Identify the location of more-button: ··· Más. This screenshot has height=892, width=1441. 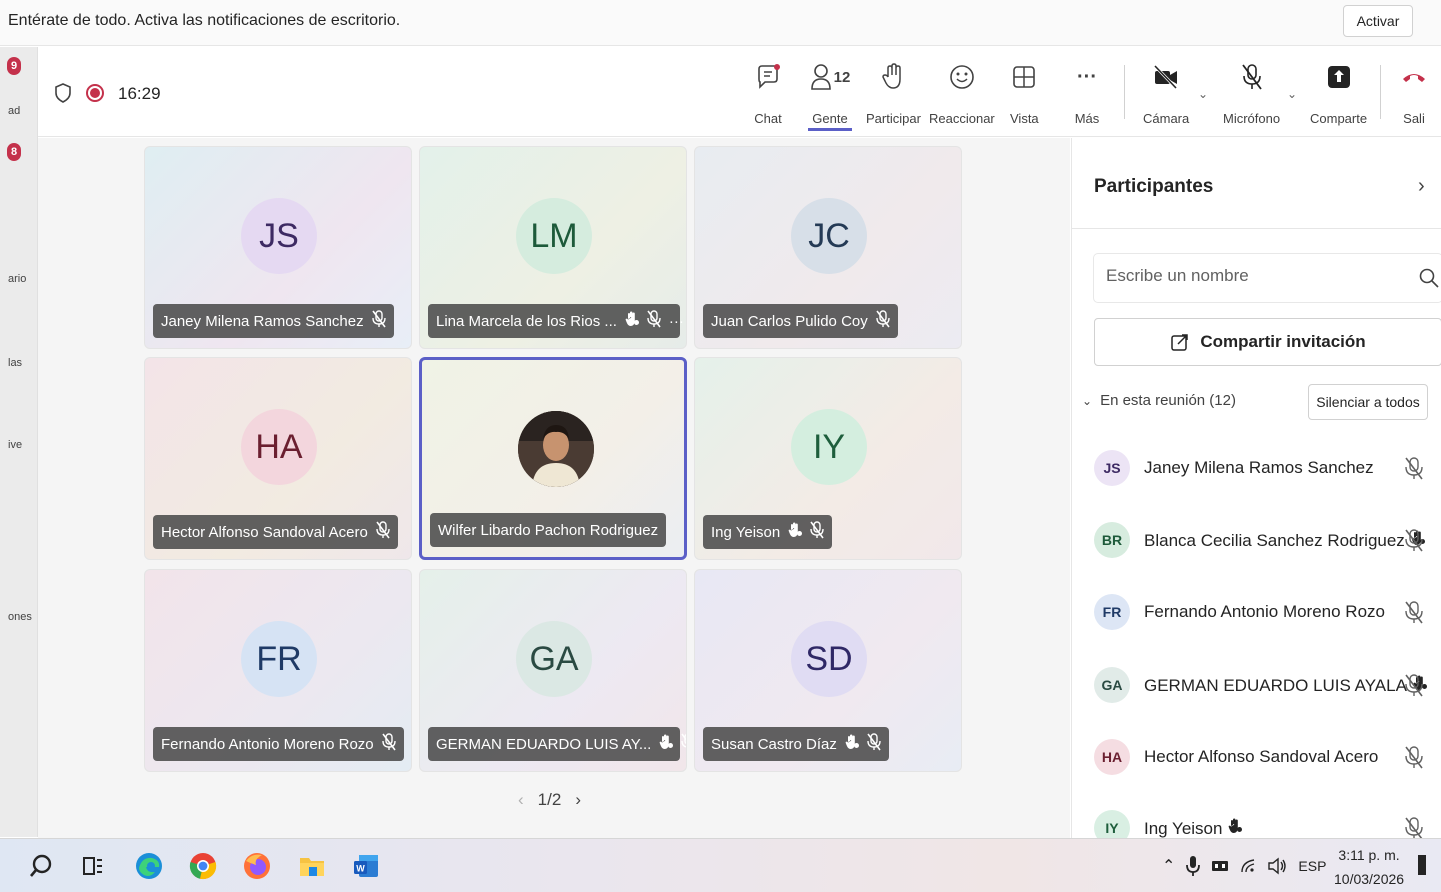
(1087, 96).